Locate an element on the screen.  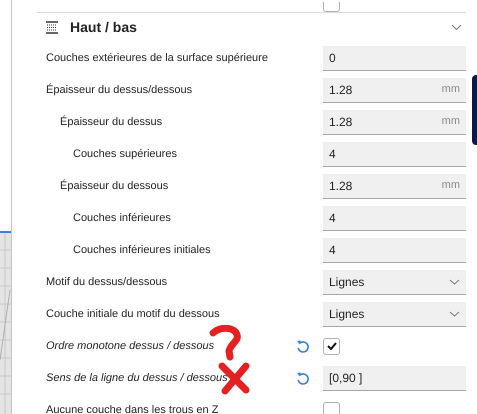
setting-label: Motif du dessus/dessous is located at coordinates (106, 282).